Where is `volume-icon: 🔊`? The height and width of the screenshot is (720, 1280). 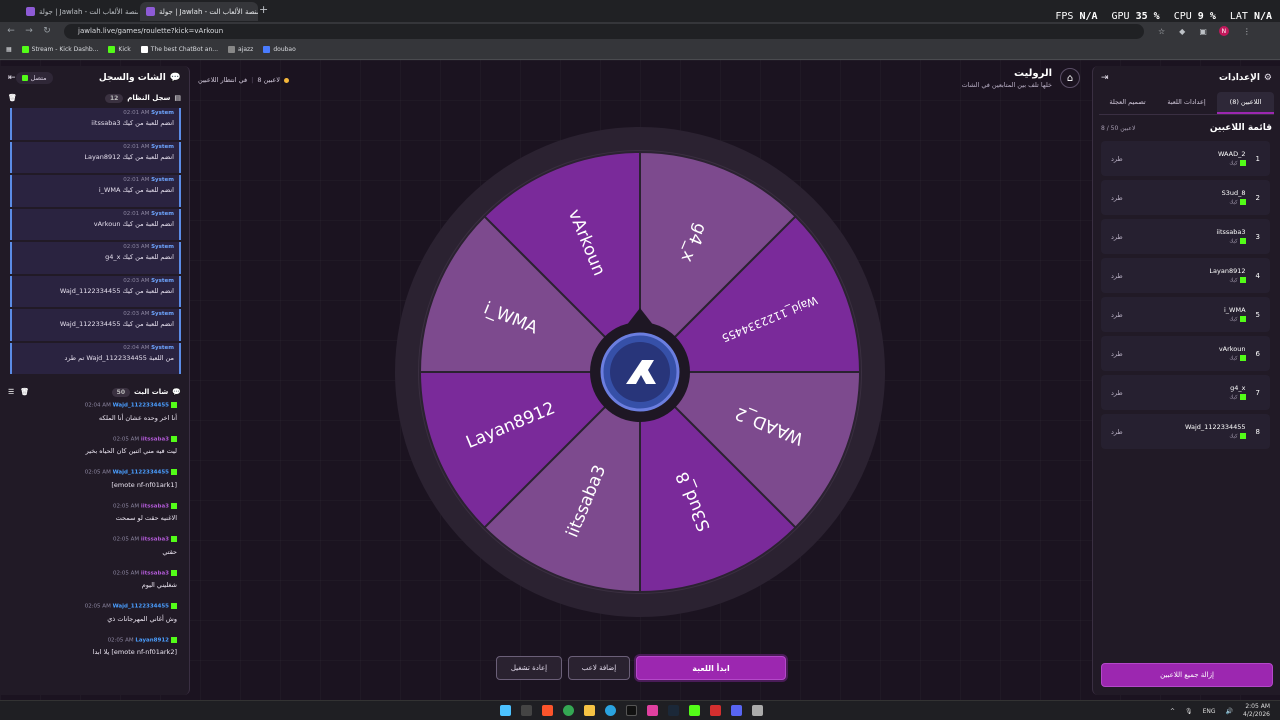 volume-icon: 🔊 is located at coordinates (1229, 711).